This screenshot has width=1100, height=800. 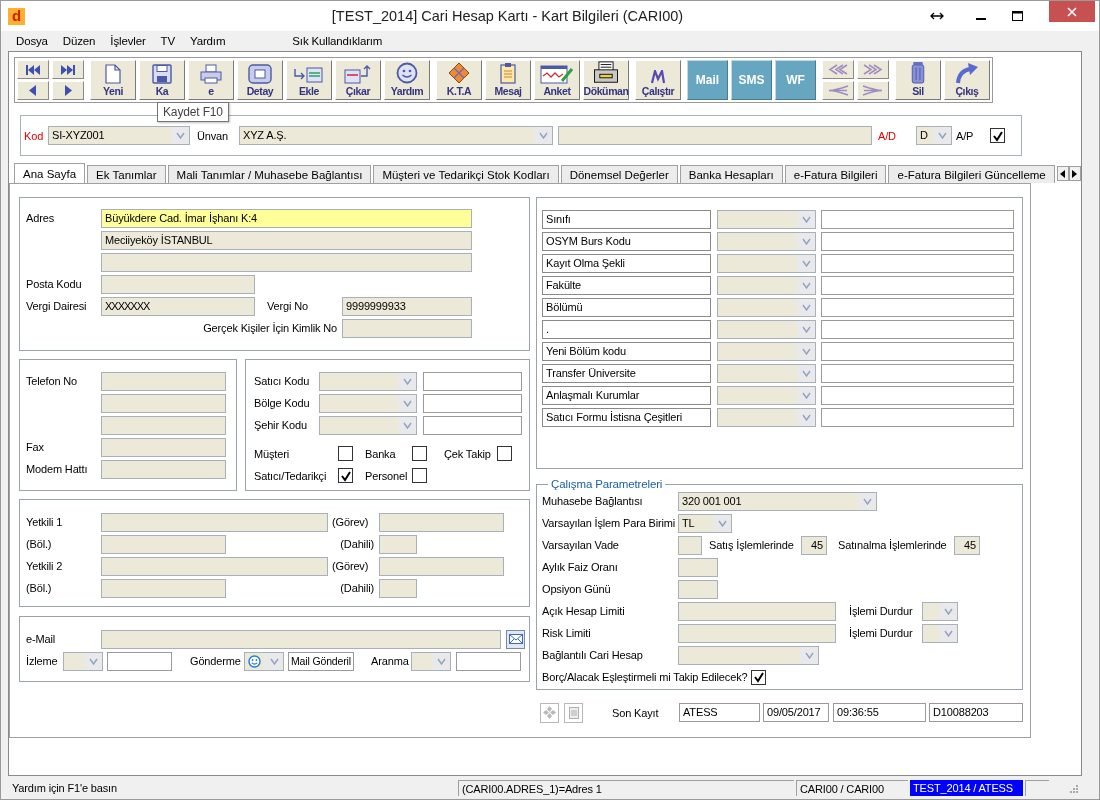 I want to click on text-field: XXXXXXX, so click(x=178, y=306).